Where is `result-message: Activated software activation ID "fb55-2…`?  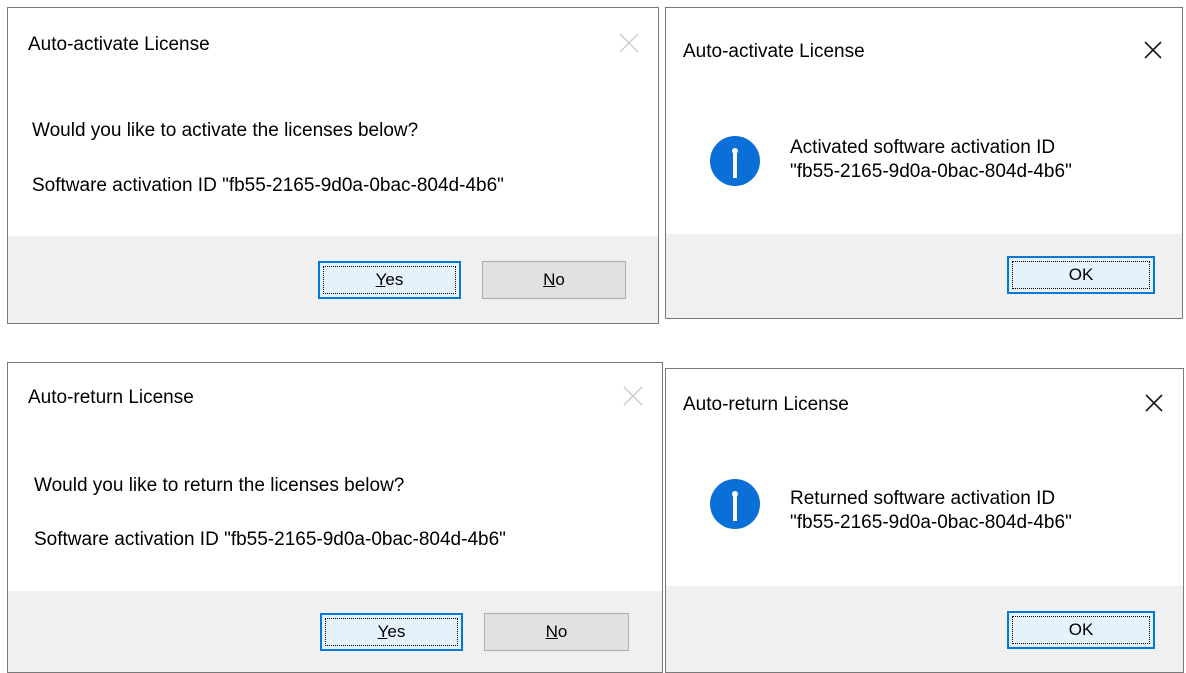 result-message: Activated software activation ID "fb55-2… is located at coordinates (931, 160).